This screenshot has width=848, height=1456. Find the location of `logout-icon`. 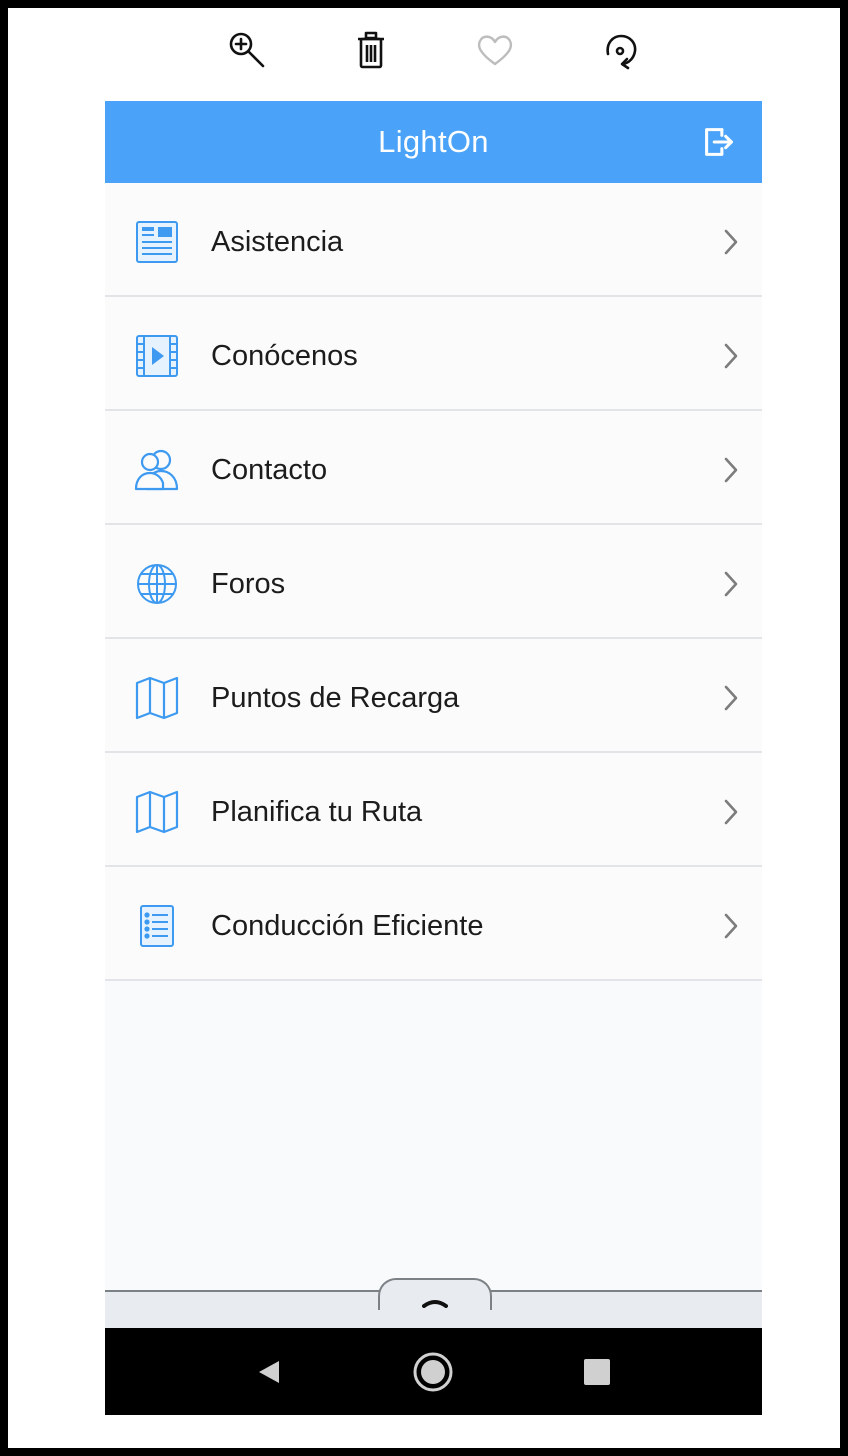

logout-icon is located at coordinates (719, 142).